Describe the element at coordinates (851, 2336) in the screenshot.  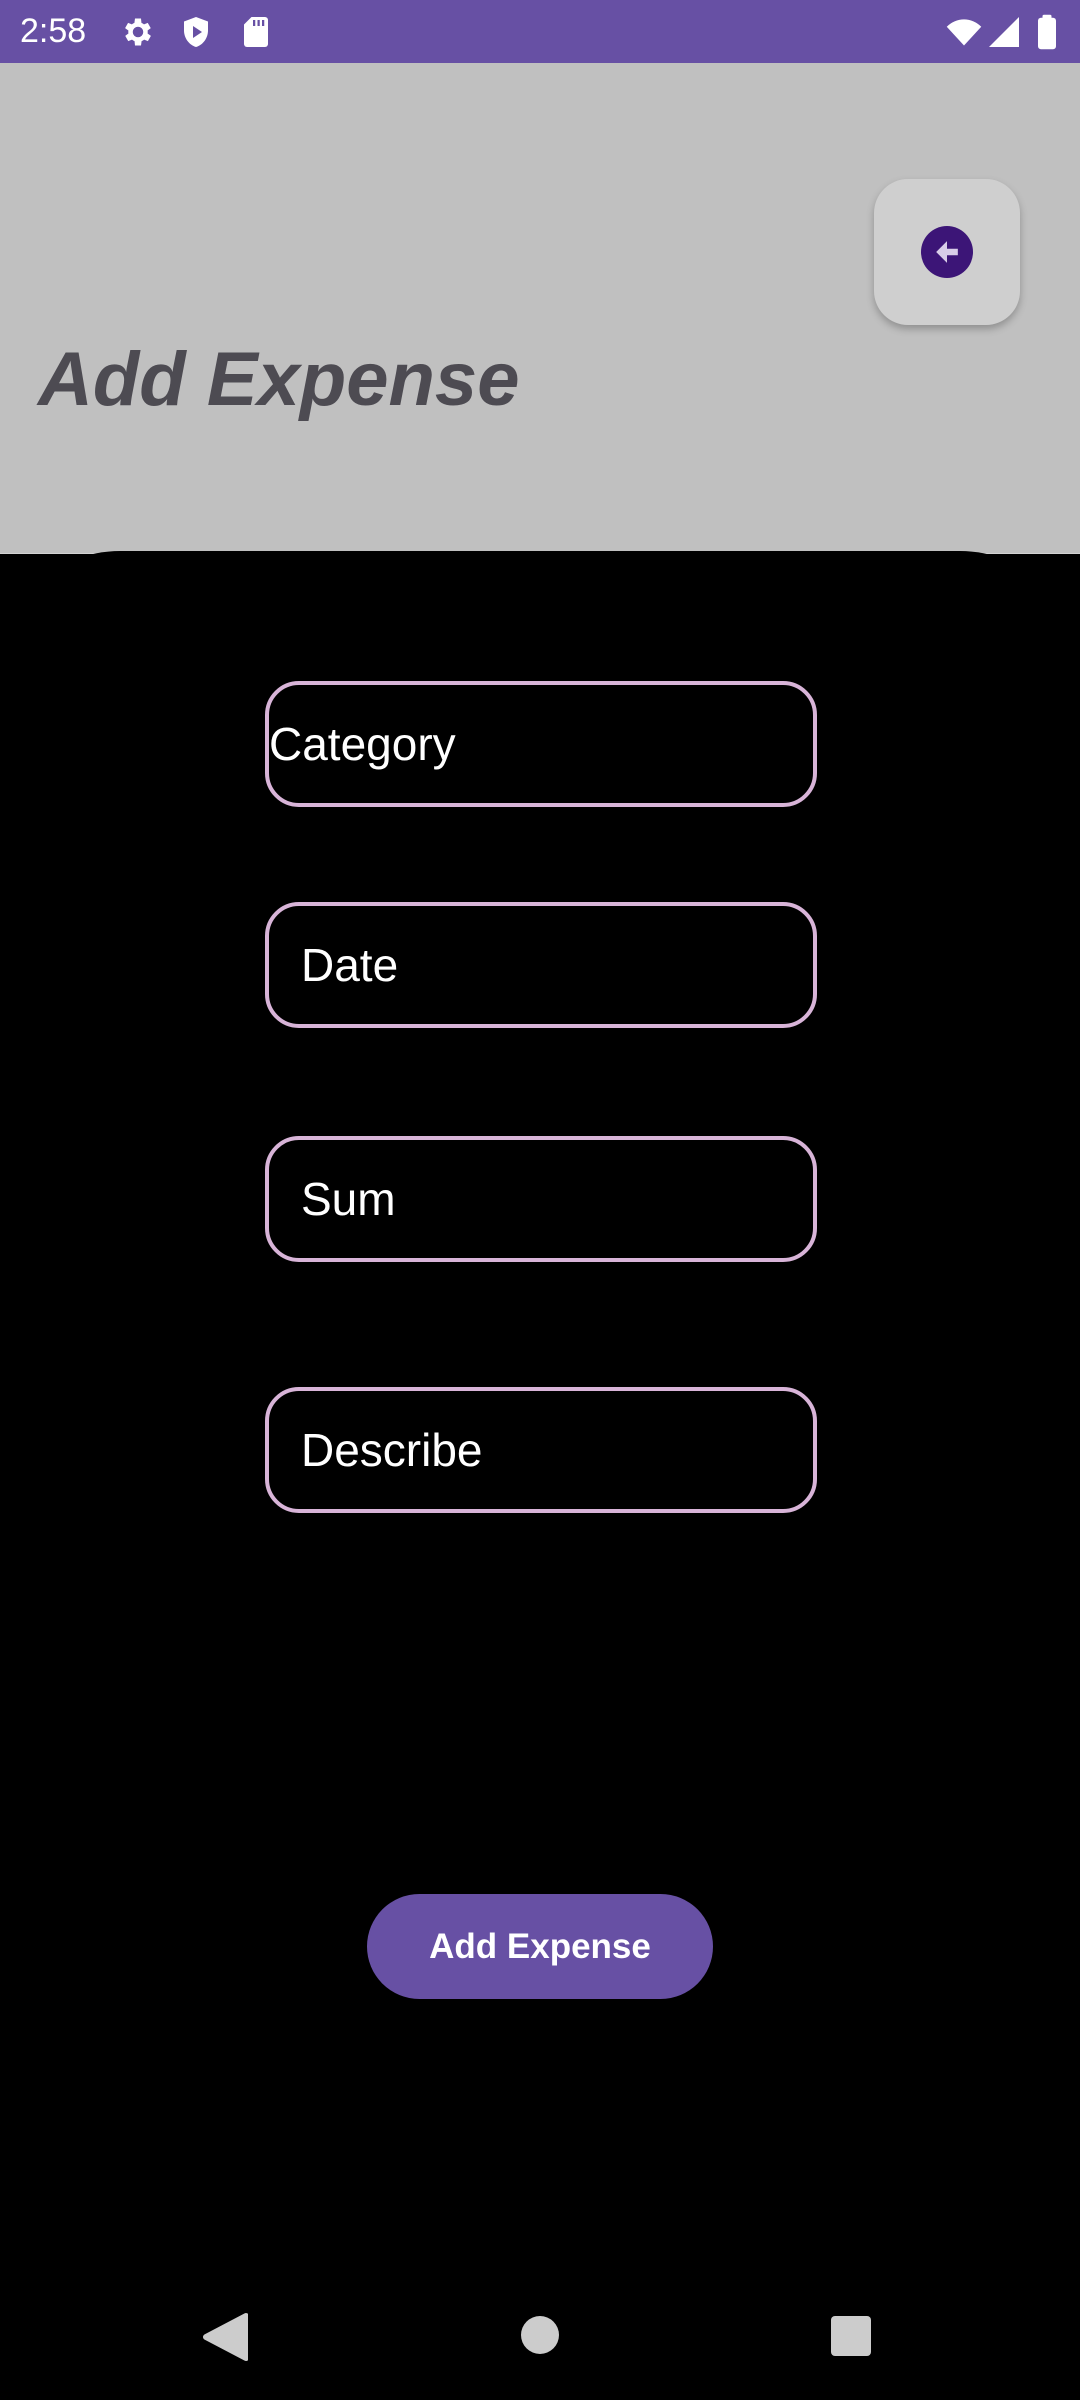
I see `recents-square-icon` at that location.